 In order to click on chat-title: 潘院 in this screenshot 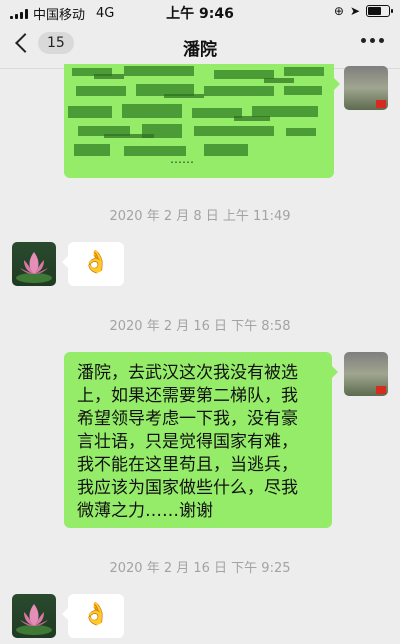, I will do `click(200, 50)`.